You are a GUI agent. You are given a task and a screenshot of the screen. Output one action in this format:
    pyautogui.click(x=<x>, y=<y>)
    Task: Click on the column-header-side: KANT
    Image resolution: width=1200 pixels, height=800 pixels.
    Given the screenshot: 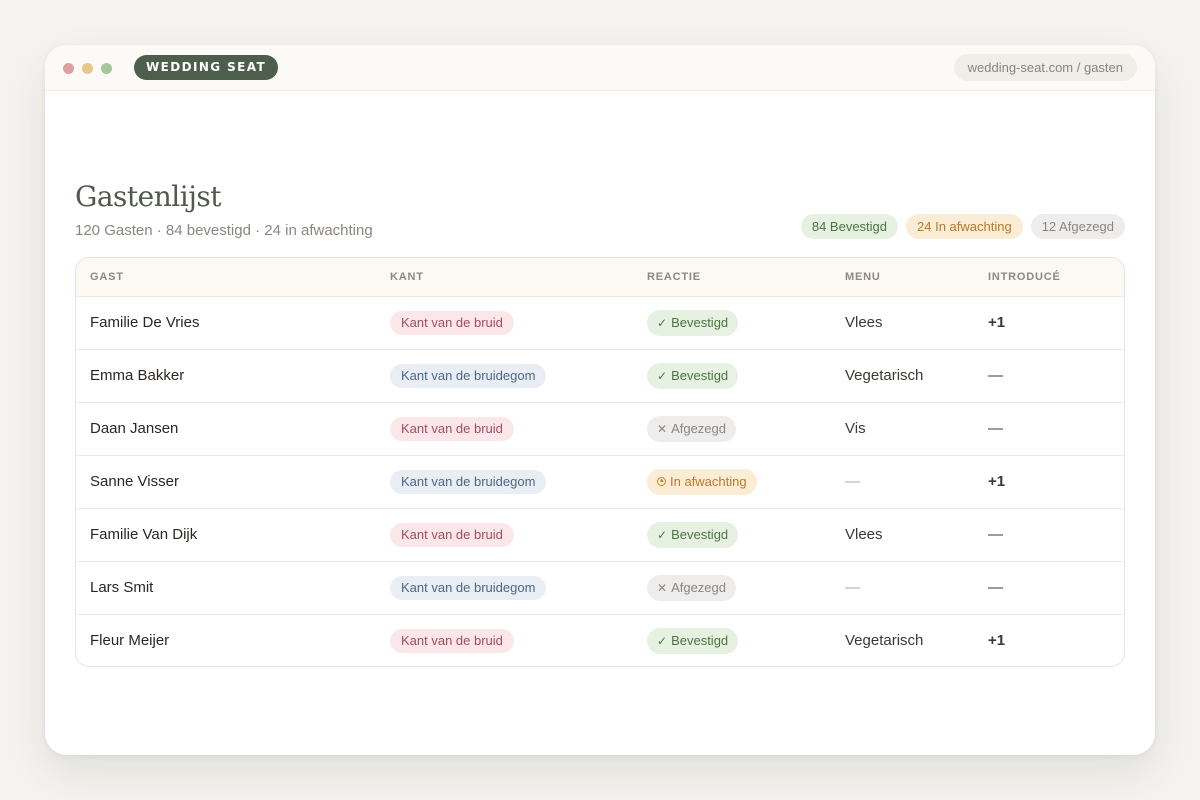 What is the action you would take?
    pyautogui.click(x=518, y=277)
    